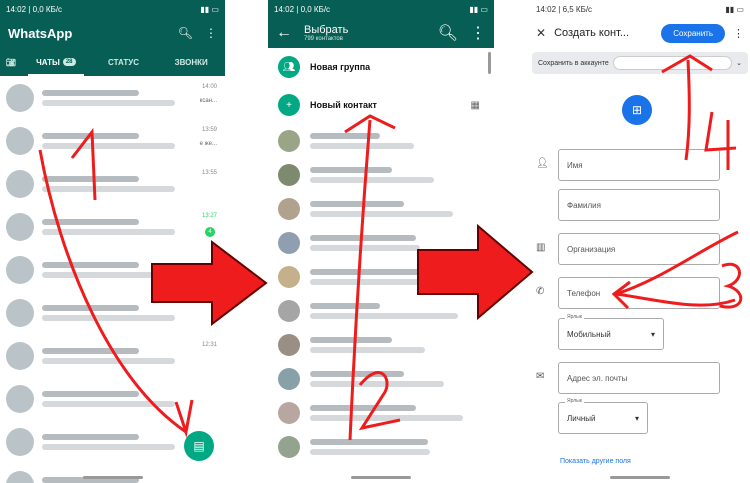 The image size is (750, 483). What do you see at coordinates (112, 226) in the screenshot?
I see `chat-list-item: 13:27 4` at bounding box center [112, 226].